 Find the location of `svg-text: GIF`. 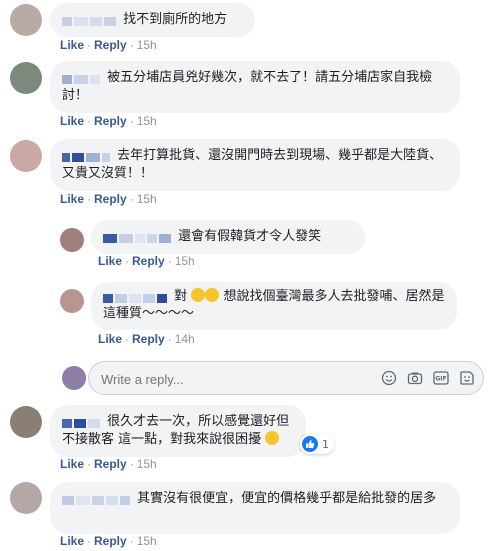

svg-text: GIF is located at coordinates (440, 379).